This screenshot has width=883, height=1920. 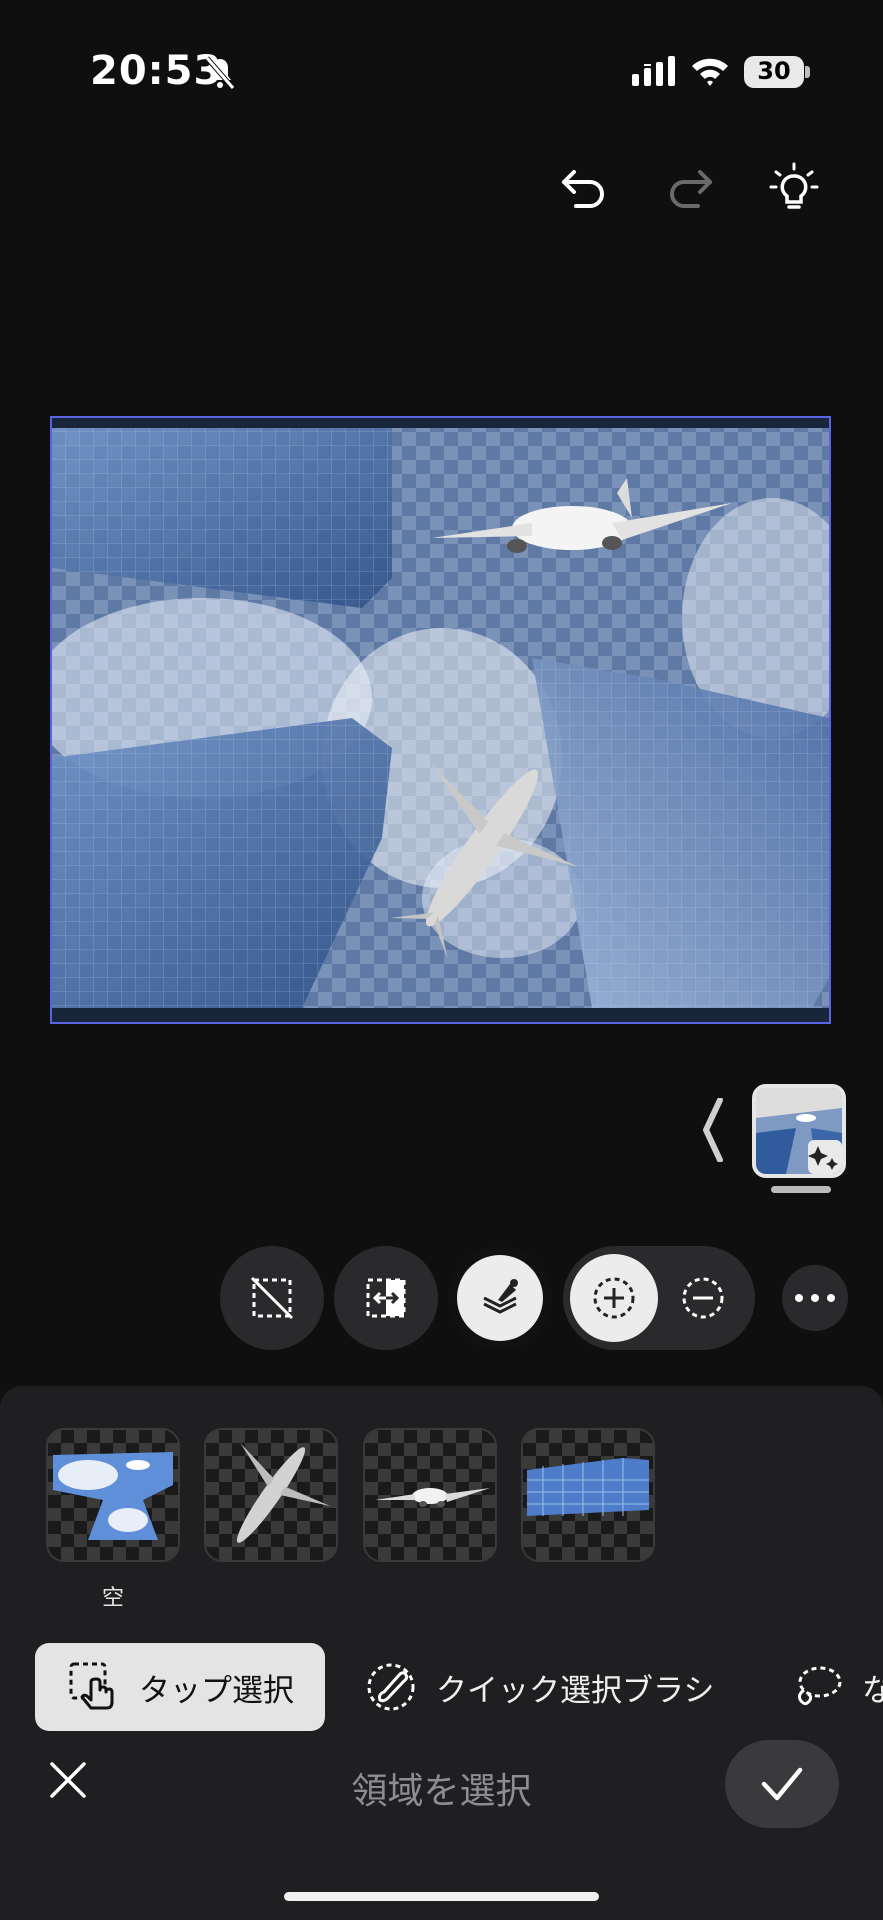 I want to click on mode-tap-select: タップ選択, so click(x=180, y=1687).